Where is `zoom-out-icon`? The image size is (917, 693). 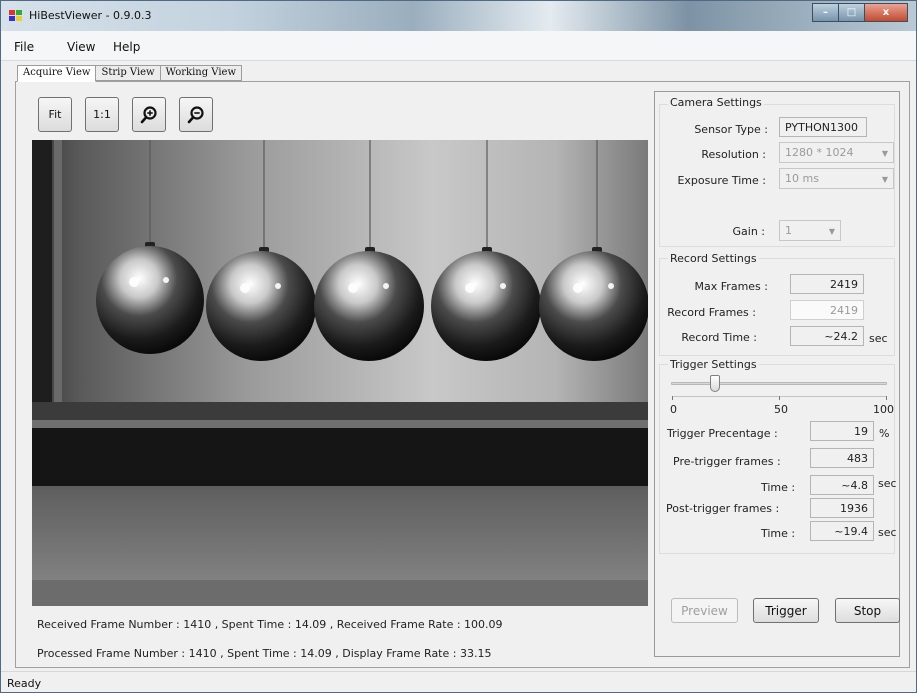
zoom-out-icon is located at coordinates (195, 114).